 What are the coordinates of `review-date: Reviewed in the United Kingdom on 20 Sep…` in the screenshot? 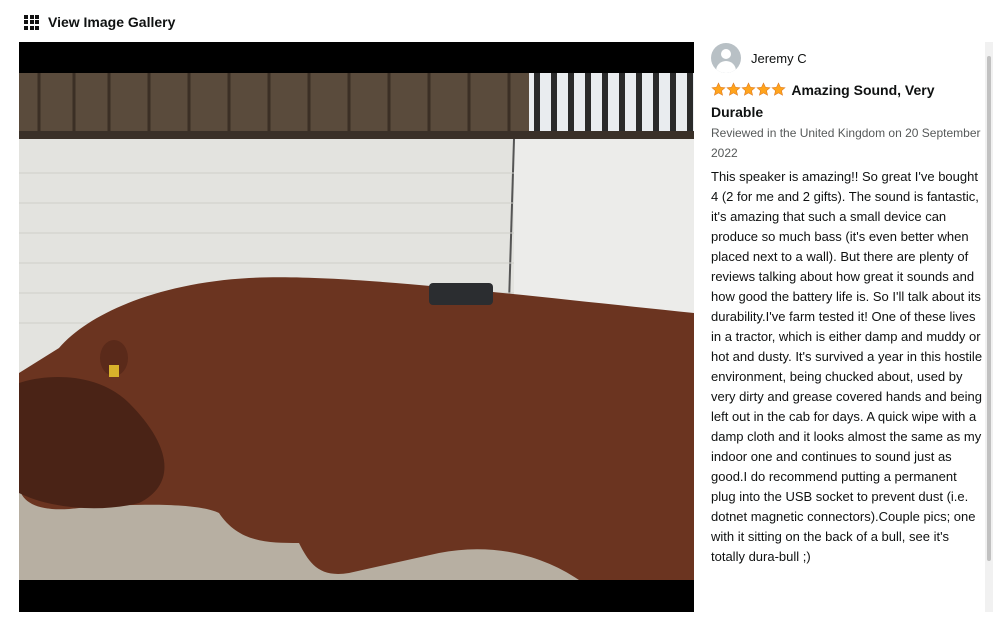 It's located at (846, 143).